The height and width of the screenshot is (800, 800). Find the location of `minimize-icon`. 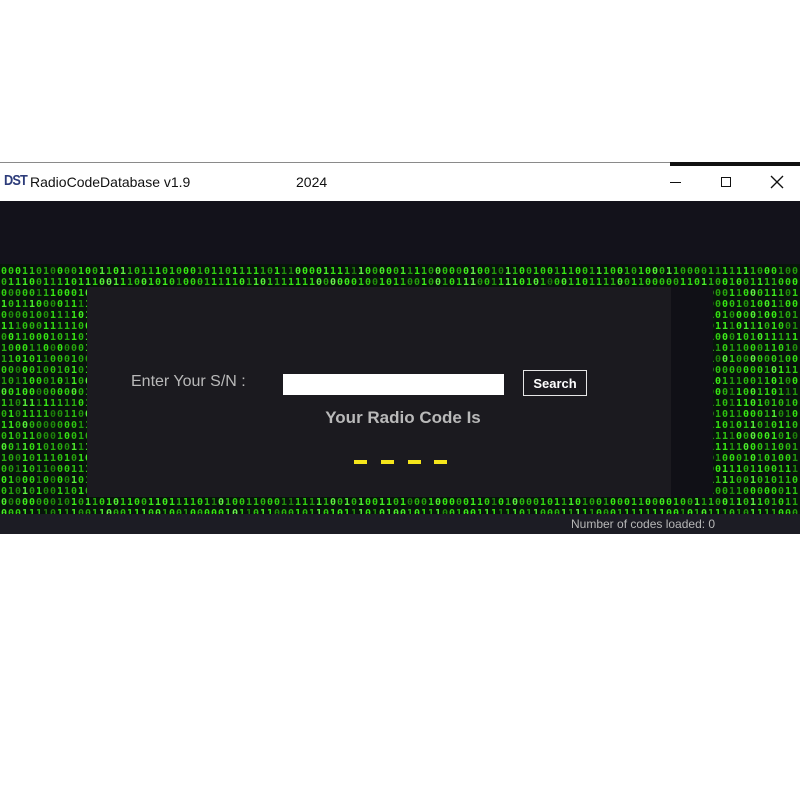

minimize-icon is located at coordinates (675, 182).